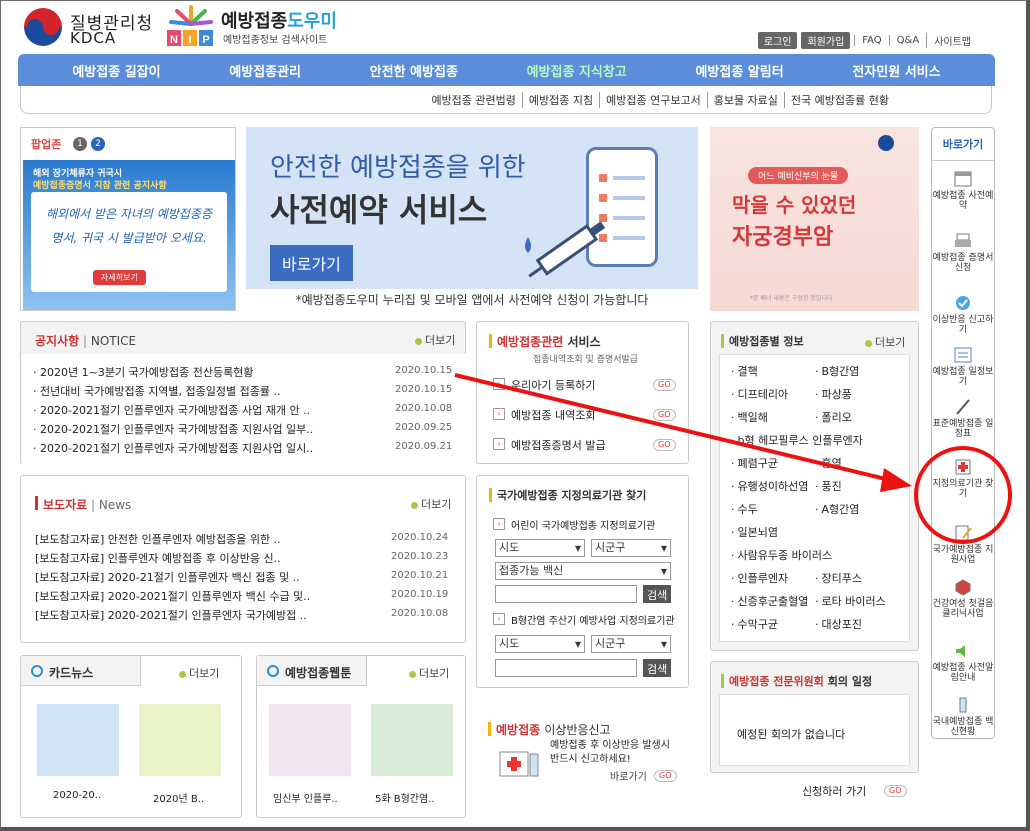 The image size is (1030, 831). I want to click on webtoon-caption: 5화 B형간염.., so click(405, 797).